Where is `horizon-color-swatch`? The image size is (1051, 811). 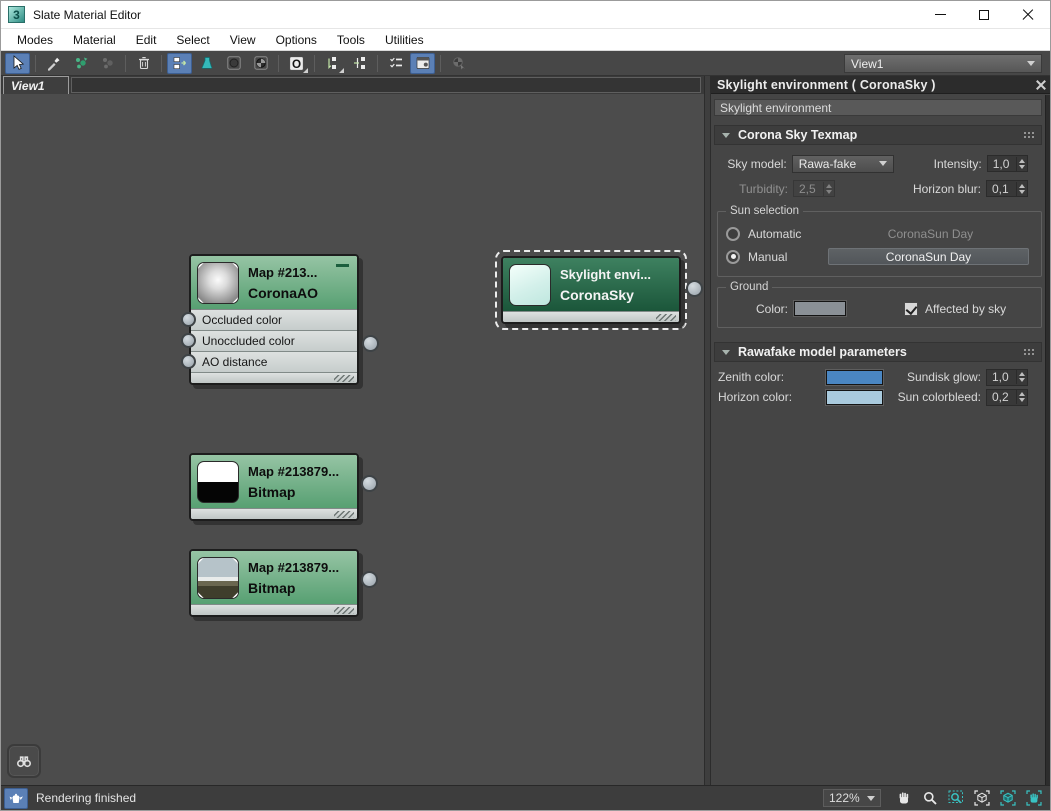
horizon-color-swatch is located at coordinates (854, 397).